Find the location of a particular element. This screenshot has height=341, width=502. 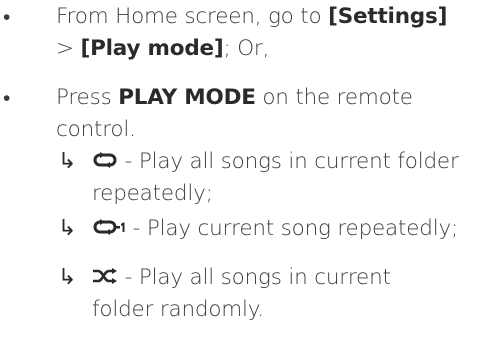

mode-description: folder randomly. is located at coordinates (178, 309).